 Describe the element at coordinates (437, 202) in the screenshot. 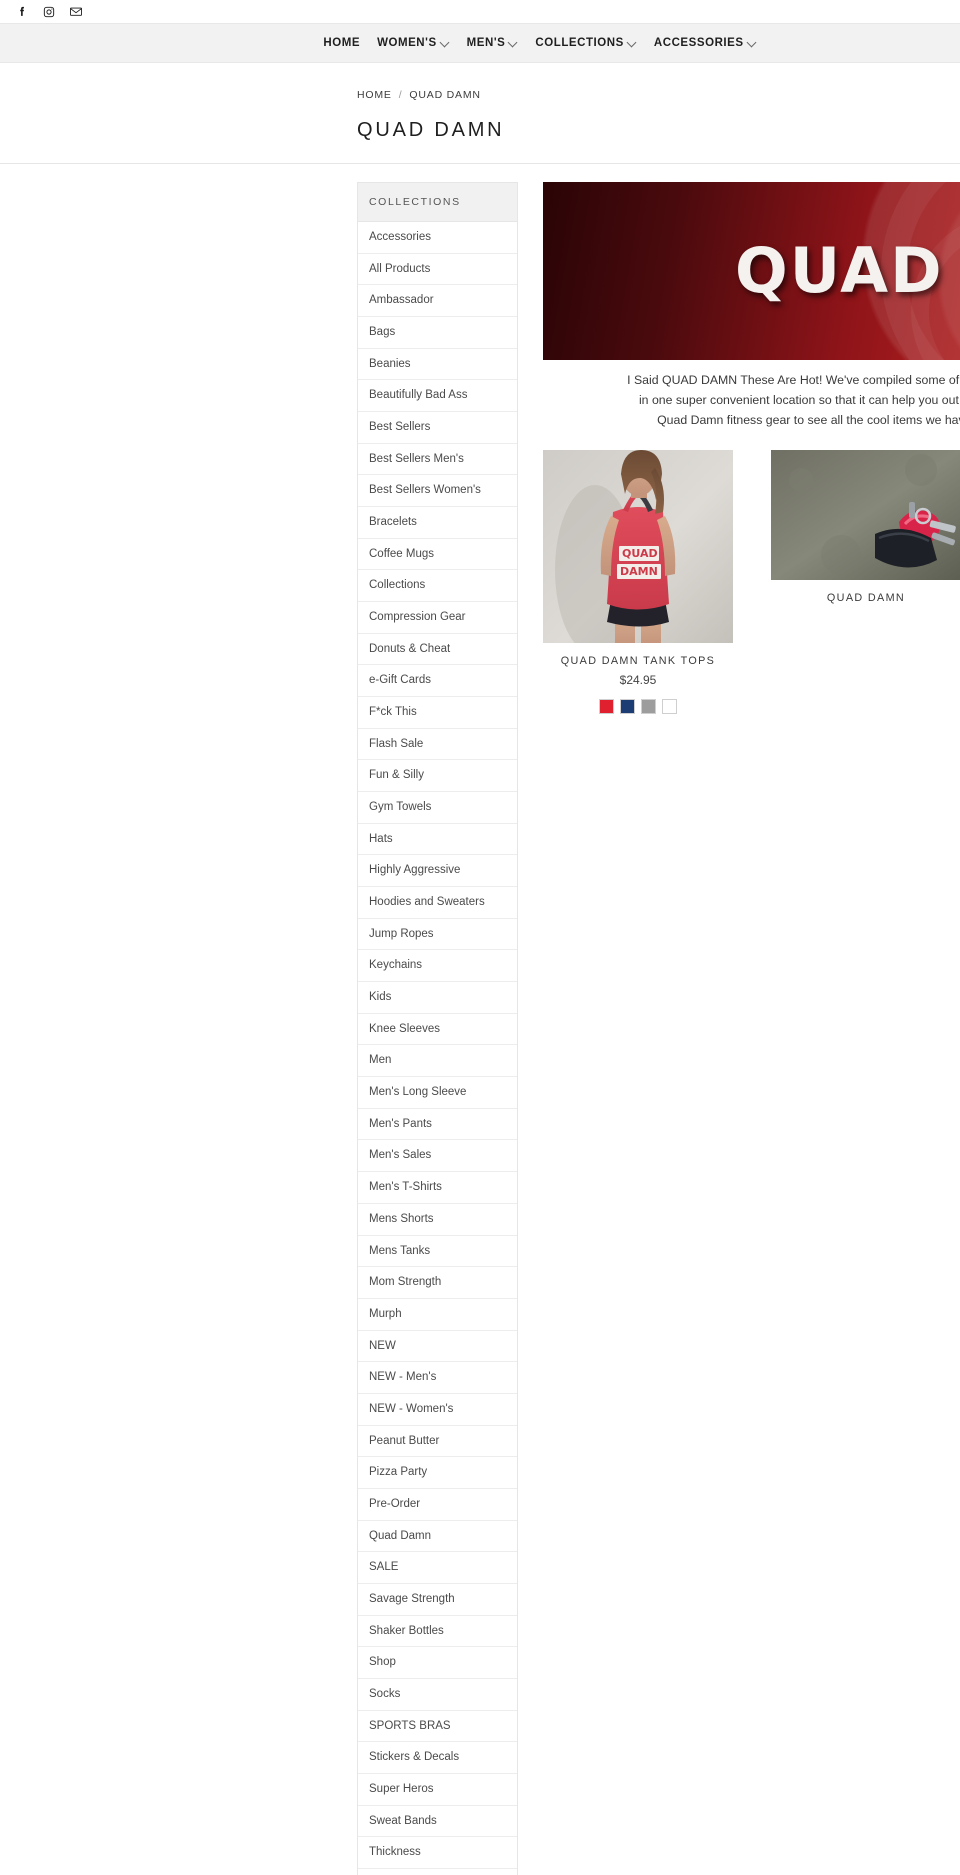

I see `sidebar-header: COLLECTIONS` at that location.